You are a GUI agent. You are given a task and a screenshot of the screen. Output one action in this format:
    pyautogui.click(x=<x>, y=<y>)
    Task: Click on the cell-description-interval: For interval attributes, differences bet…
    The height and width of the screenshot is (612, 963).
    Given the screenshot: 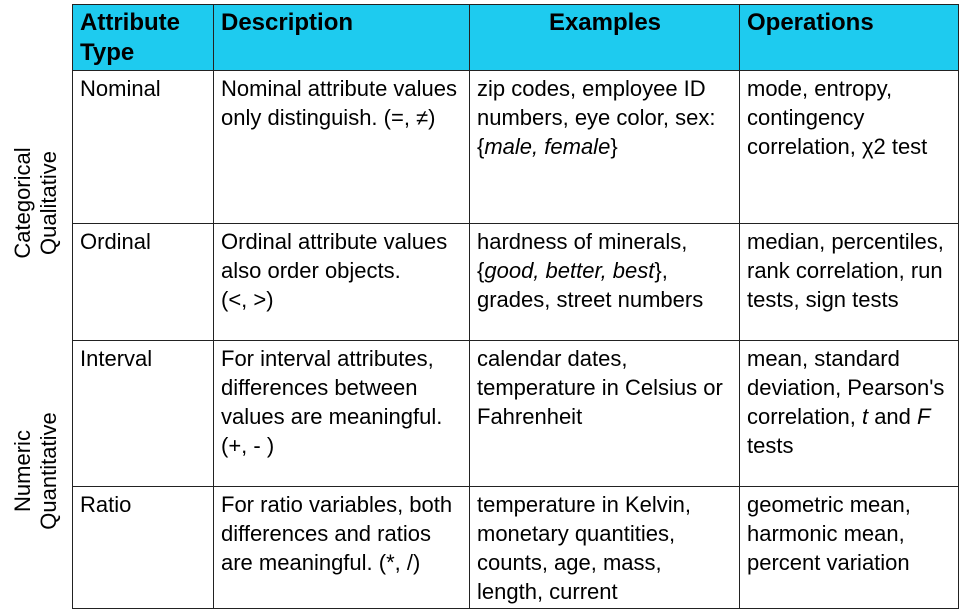 What is the action you would take?
    pyautogui.click(x=341, y=413)
    